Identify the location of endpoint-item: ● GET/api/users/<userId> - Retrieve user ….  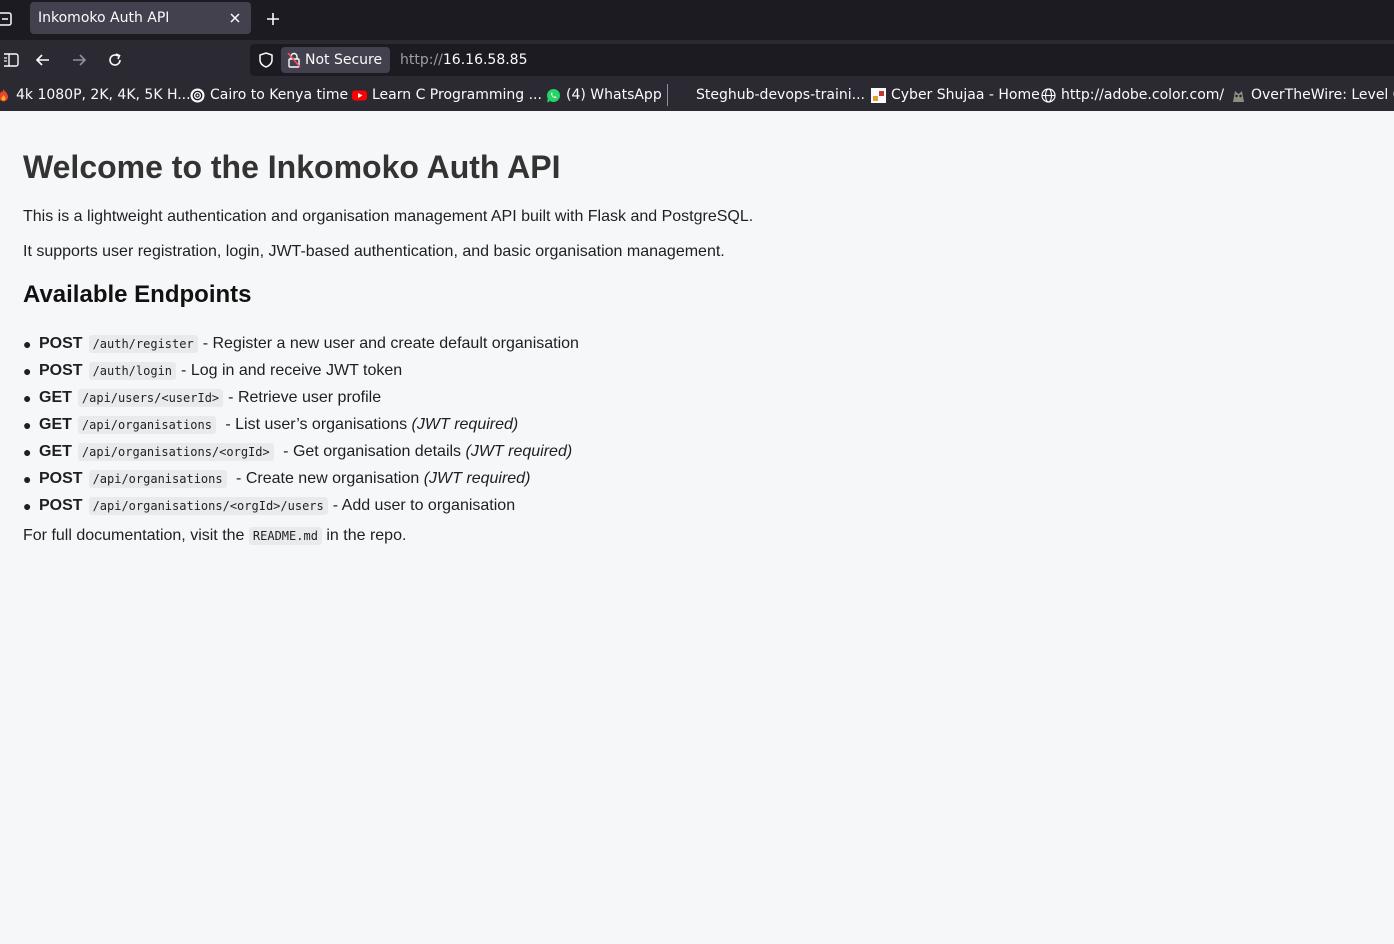
(202, 397).